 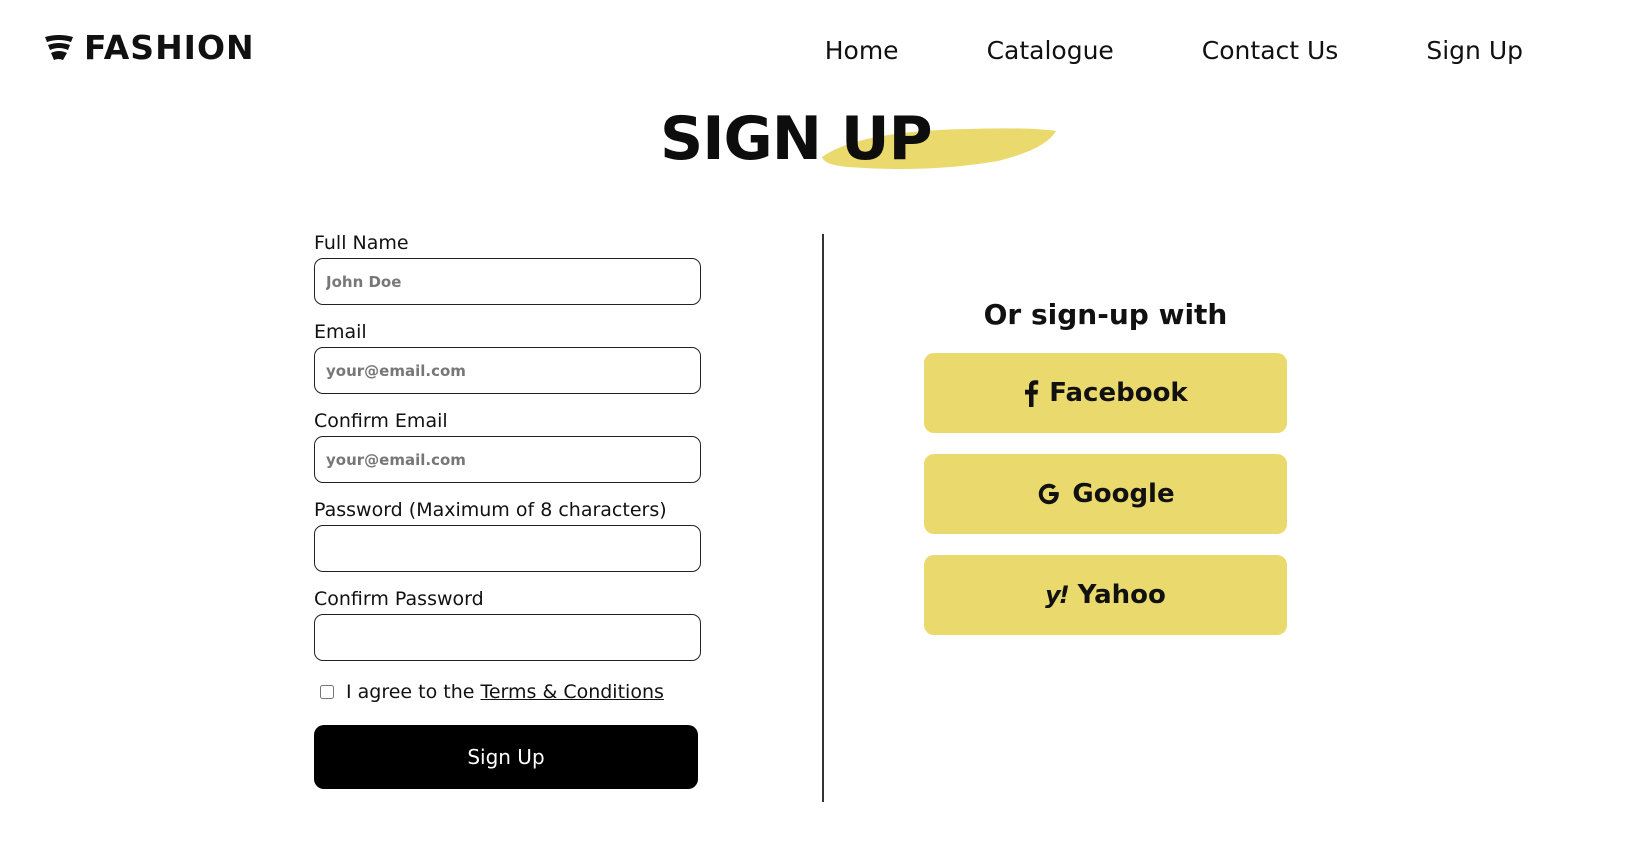 I want to click on terms-agreement: I agree to the Terms & Conditions, so click(x=509, y=692).